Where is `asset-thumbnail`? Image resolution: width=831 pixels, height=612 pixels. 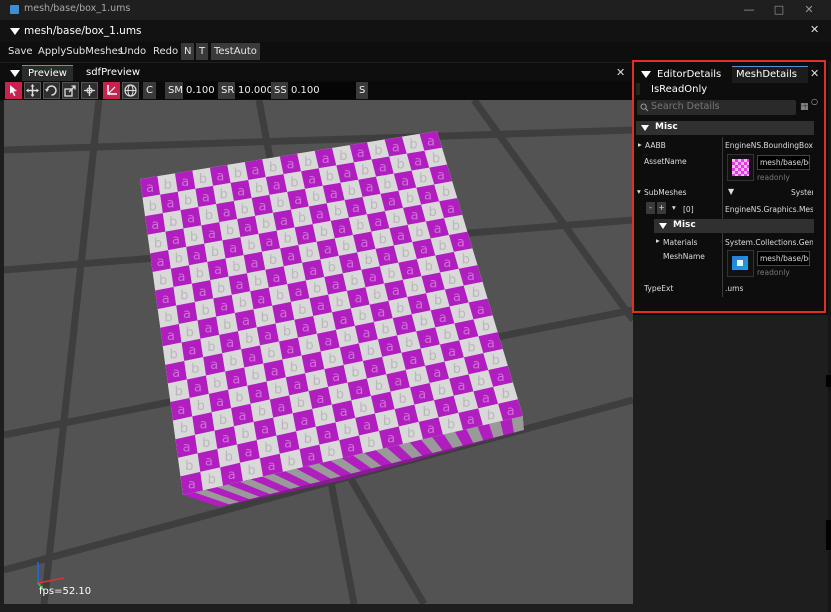
asset-thumbnail is located at coordinates (740, 167).